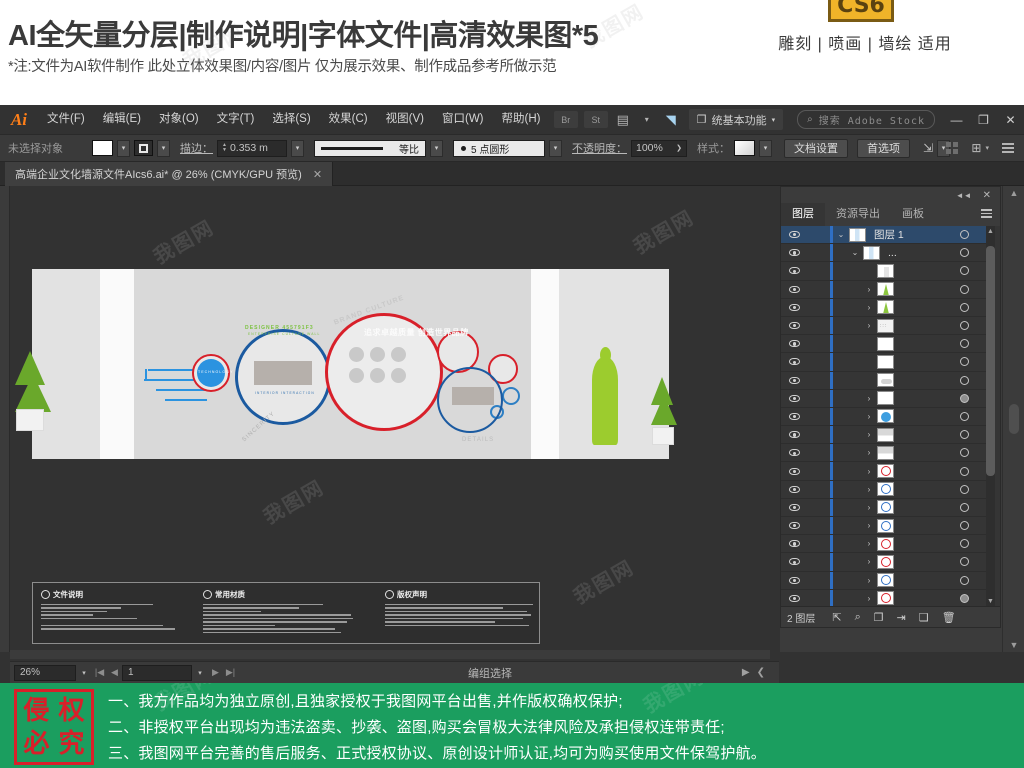 Image resolution: width=1024 pixels, height=768 pixels. What do you see at coordinates (122, 119) in the screenshot?
I see `menu-edit: 编辑(E)` at bounding box center [122, 119].